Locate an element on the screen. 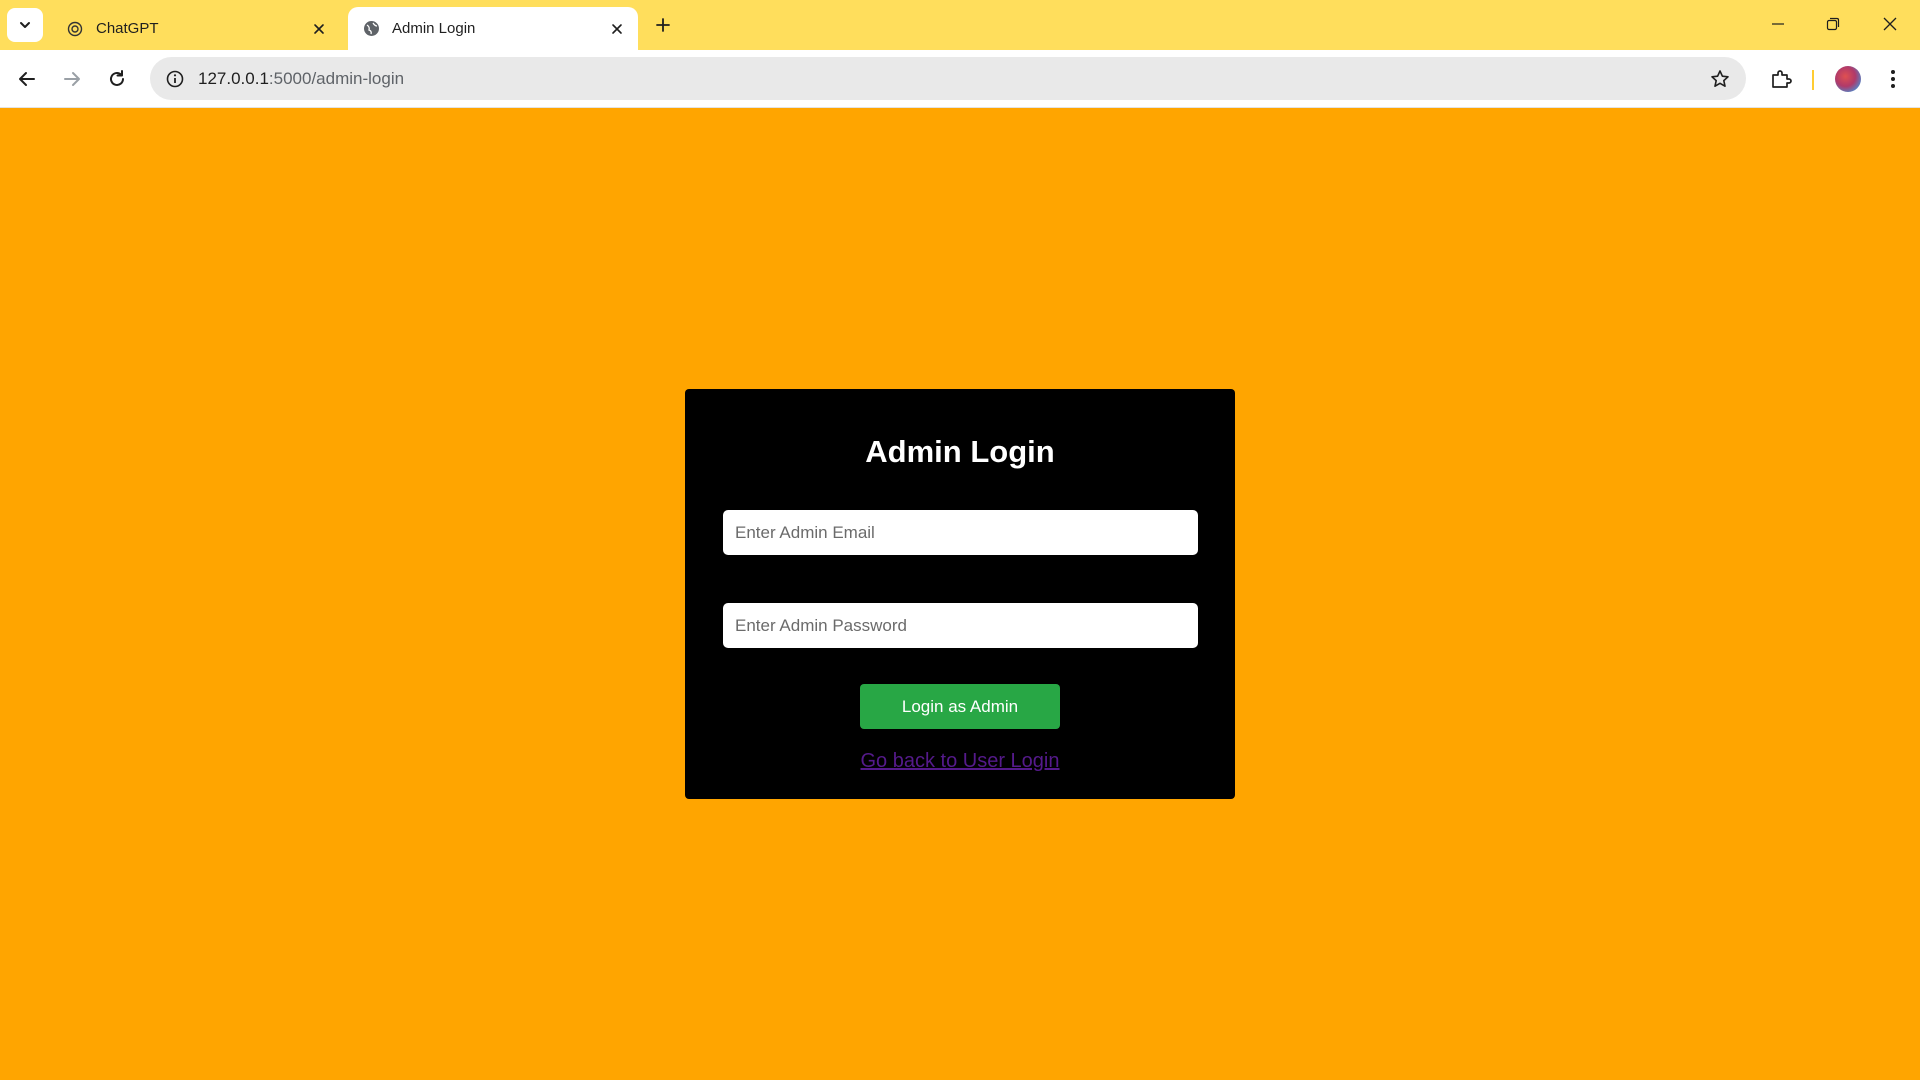 The image size is (1920, 1080). tab-title: ChatGPT is located at coordinates (127, 28).